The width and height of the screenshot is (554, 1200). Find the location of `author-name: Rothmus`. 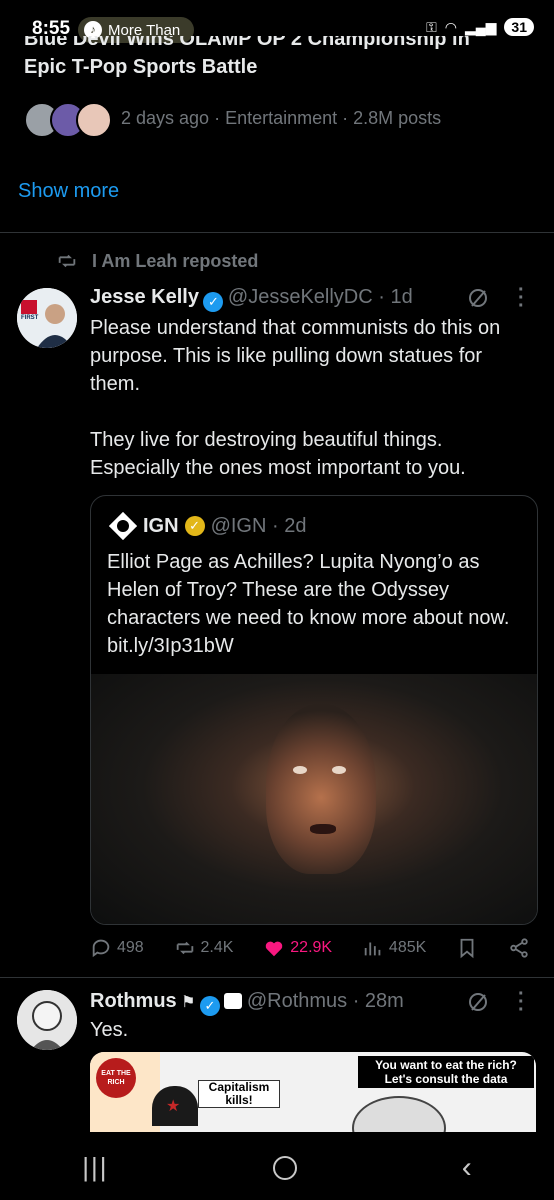

author-name: Rothmus is located at coordinates (133, 1001).